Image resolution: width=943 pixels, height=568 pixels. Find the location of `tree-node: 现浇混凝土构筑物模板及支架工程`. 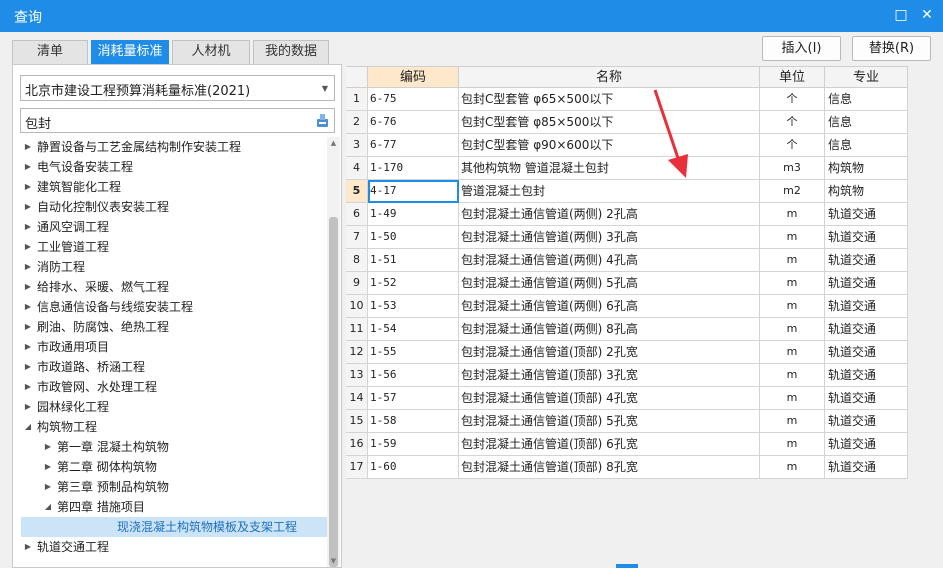

tree-node: 现浇混凝土构筑物模板及支架工程 is located at coordinates (174, 527).